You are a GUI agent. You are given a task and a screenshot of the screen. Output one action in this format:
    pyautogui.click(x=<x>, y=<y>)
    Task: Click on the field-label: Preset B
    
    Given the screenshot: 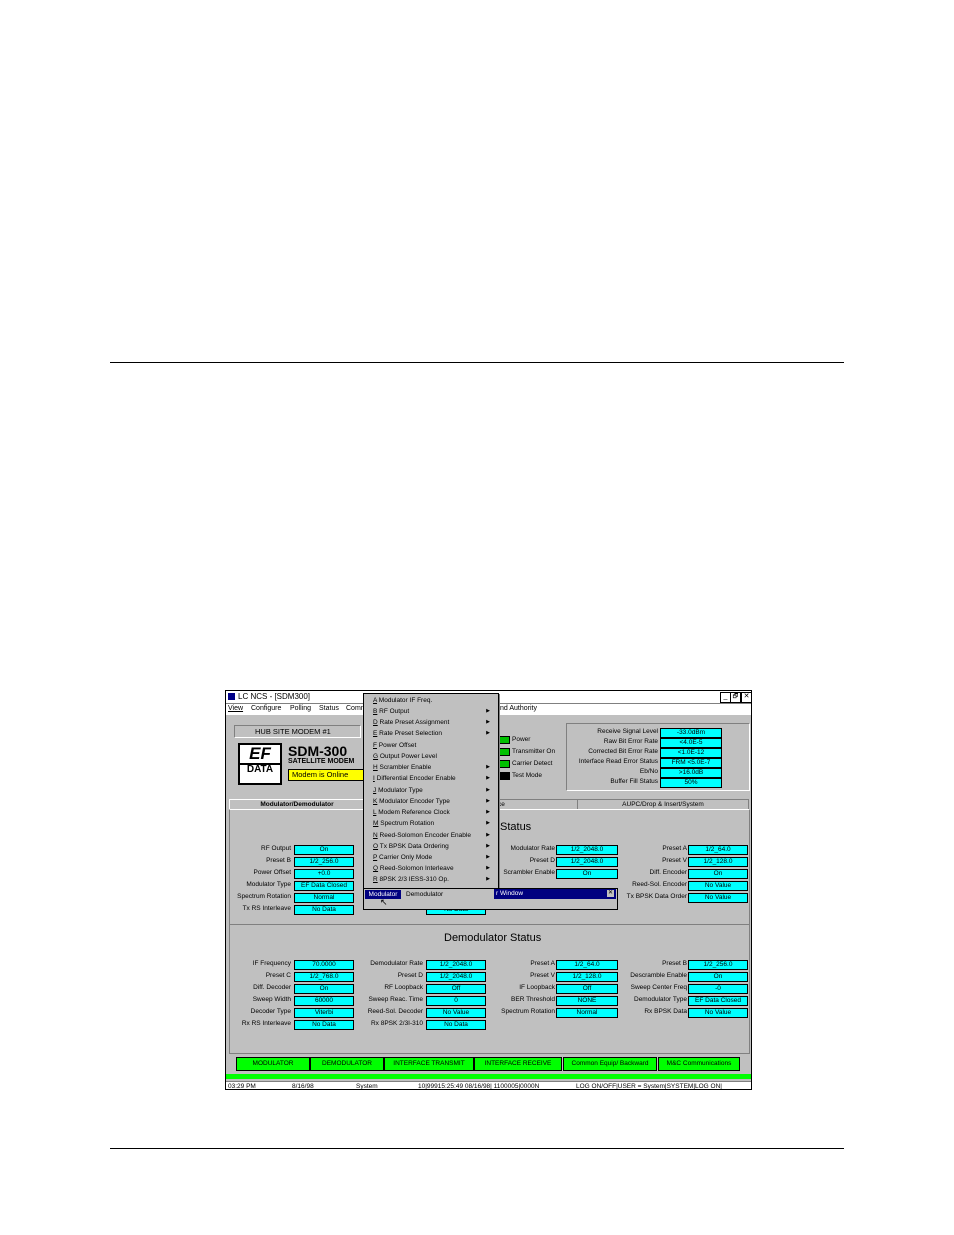 What is the action you would take?
    pyautogui.click(x=674, y=963)
    